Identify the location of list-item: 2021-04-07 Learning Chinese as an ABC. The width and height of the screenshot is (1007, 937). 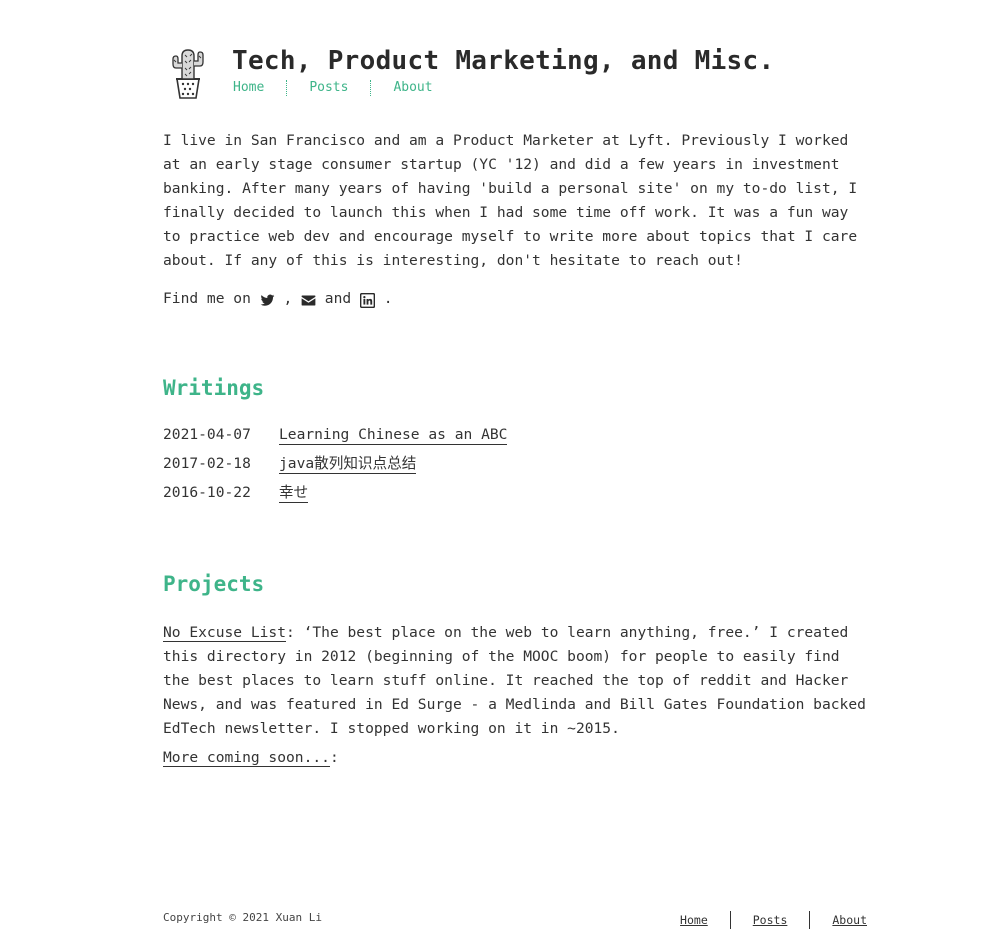
(335, 440).